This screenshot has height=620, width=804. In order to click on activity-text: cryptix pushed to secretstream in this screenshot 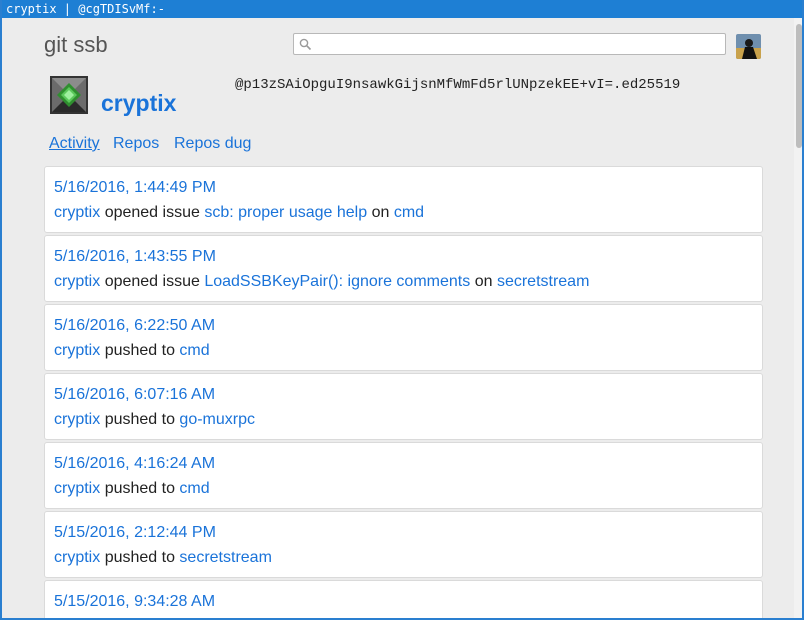, I will do `click(163, 558)`.